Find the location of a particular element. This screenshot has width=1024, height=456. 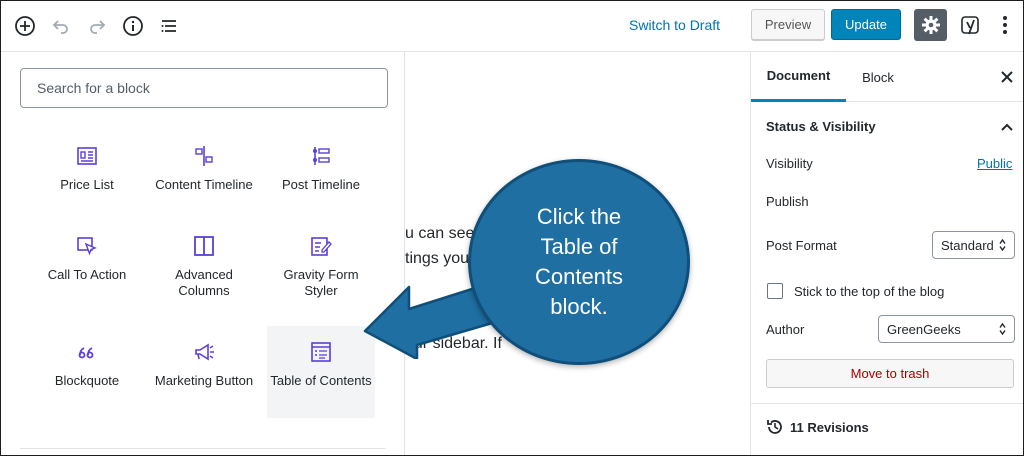

preview-button: Preview is located at coordinates (788, 24).